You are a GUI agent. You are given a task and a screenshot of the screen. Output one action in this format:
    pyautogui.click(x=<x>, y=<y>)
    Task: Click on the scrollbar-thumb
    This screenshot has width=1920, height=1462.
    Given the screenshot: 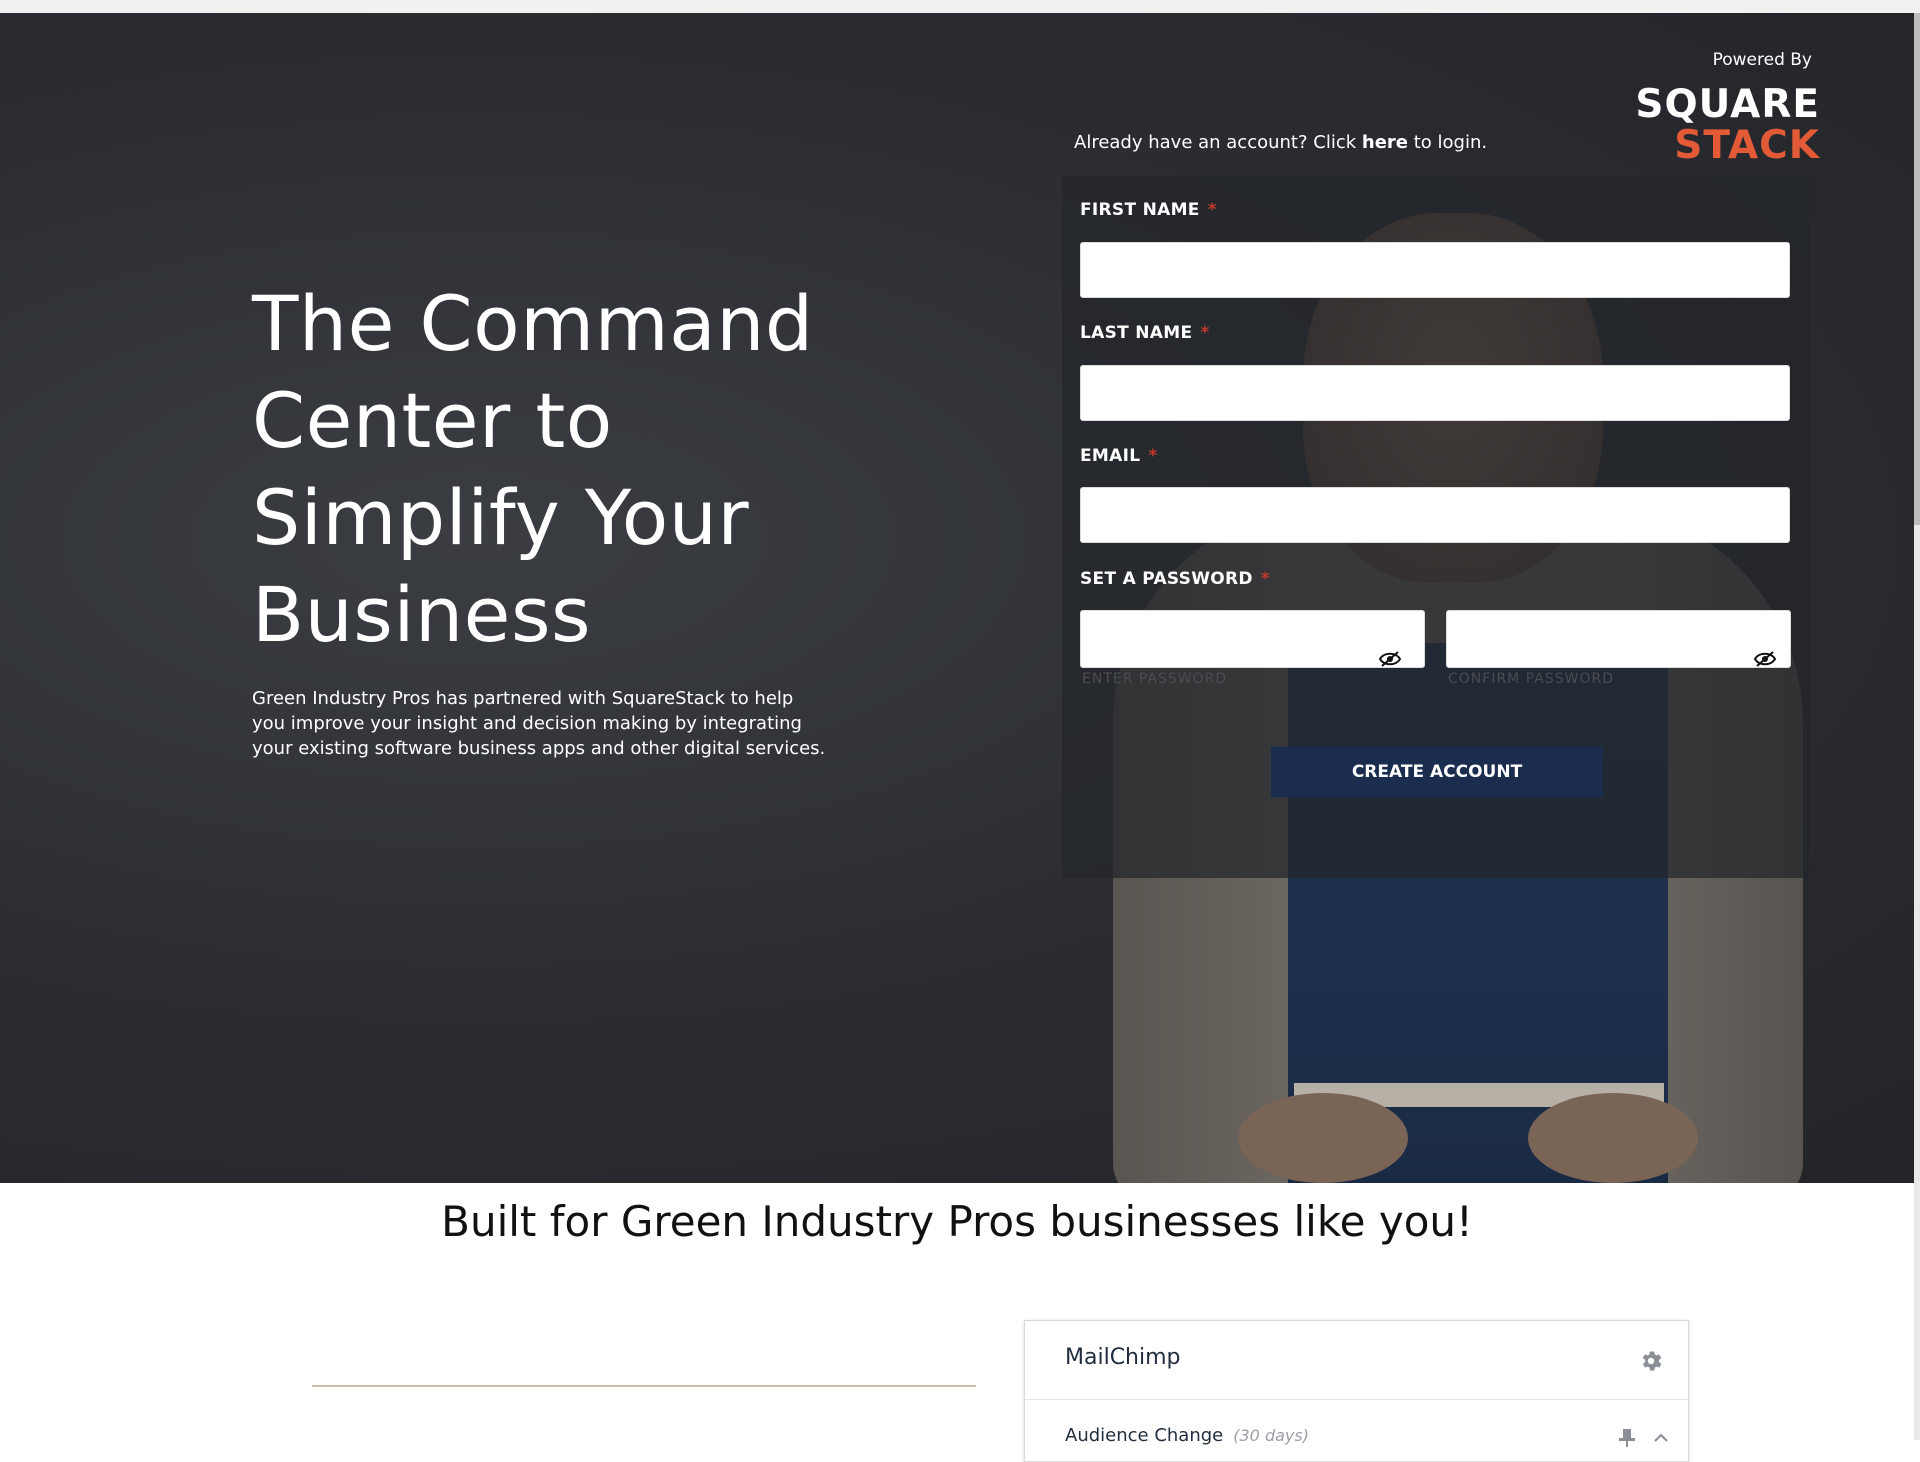 What is the action you would take?
    pyautogui.click(x=1917, y=269)
    